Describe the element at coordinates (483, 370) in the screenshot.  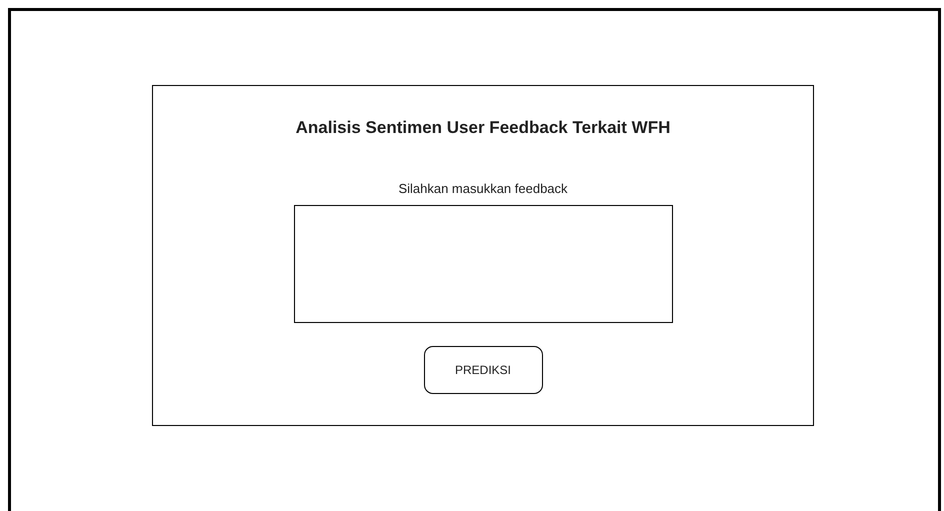
I see `predict-button: PREDIKSI` at that location.